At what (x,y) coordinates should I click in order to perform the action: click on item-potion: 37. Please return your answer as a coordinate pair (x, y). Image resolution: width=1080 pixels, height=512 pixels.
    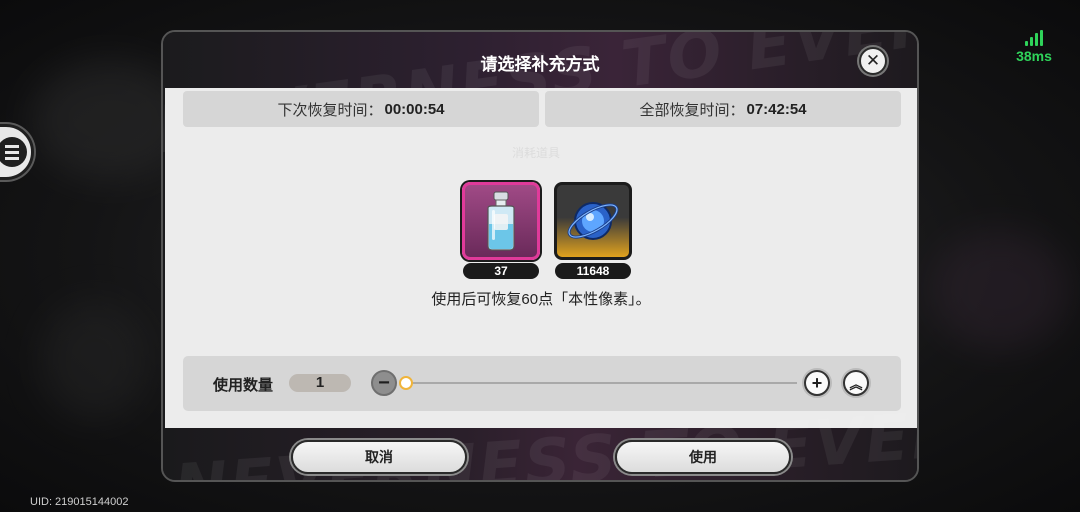
    Looking at the image, I should click on (501, 230).